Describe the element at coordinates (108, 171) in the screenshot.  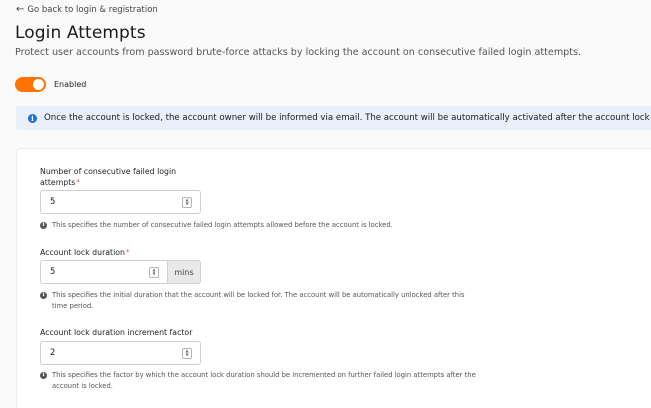
I see `failed-attempts-label-line1: Number of consecutive failed login` at that location.